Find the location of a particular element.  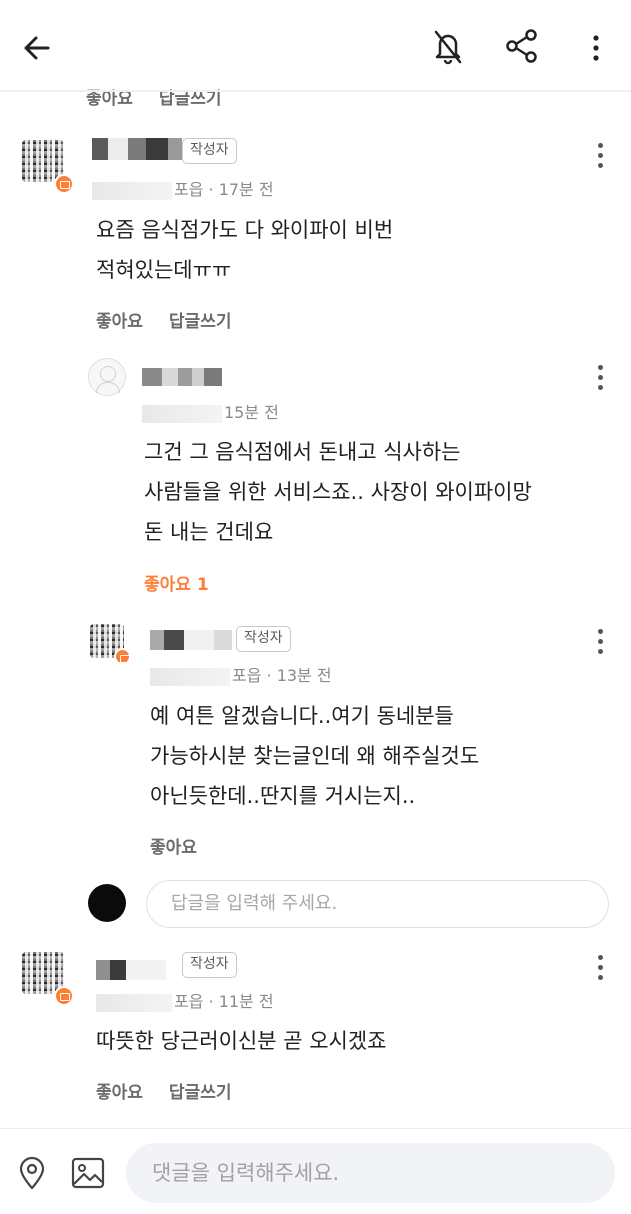

comment-meta: 15분 전 is located at coordinates (210, 411).